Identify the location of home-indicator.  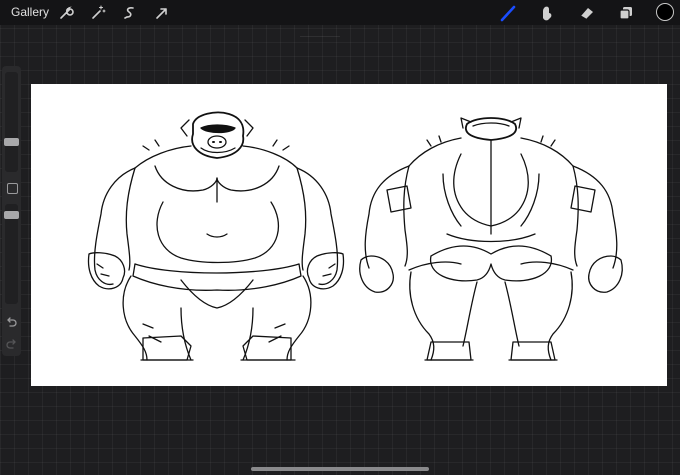
(340, 469).